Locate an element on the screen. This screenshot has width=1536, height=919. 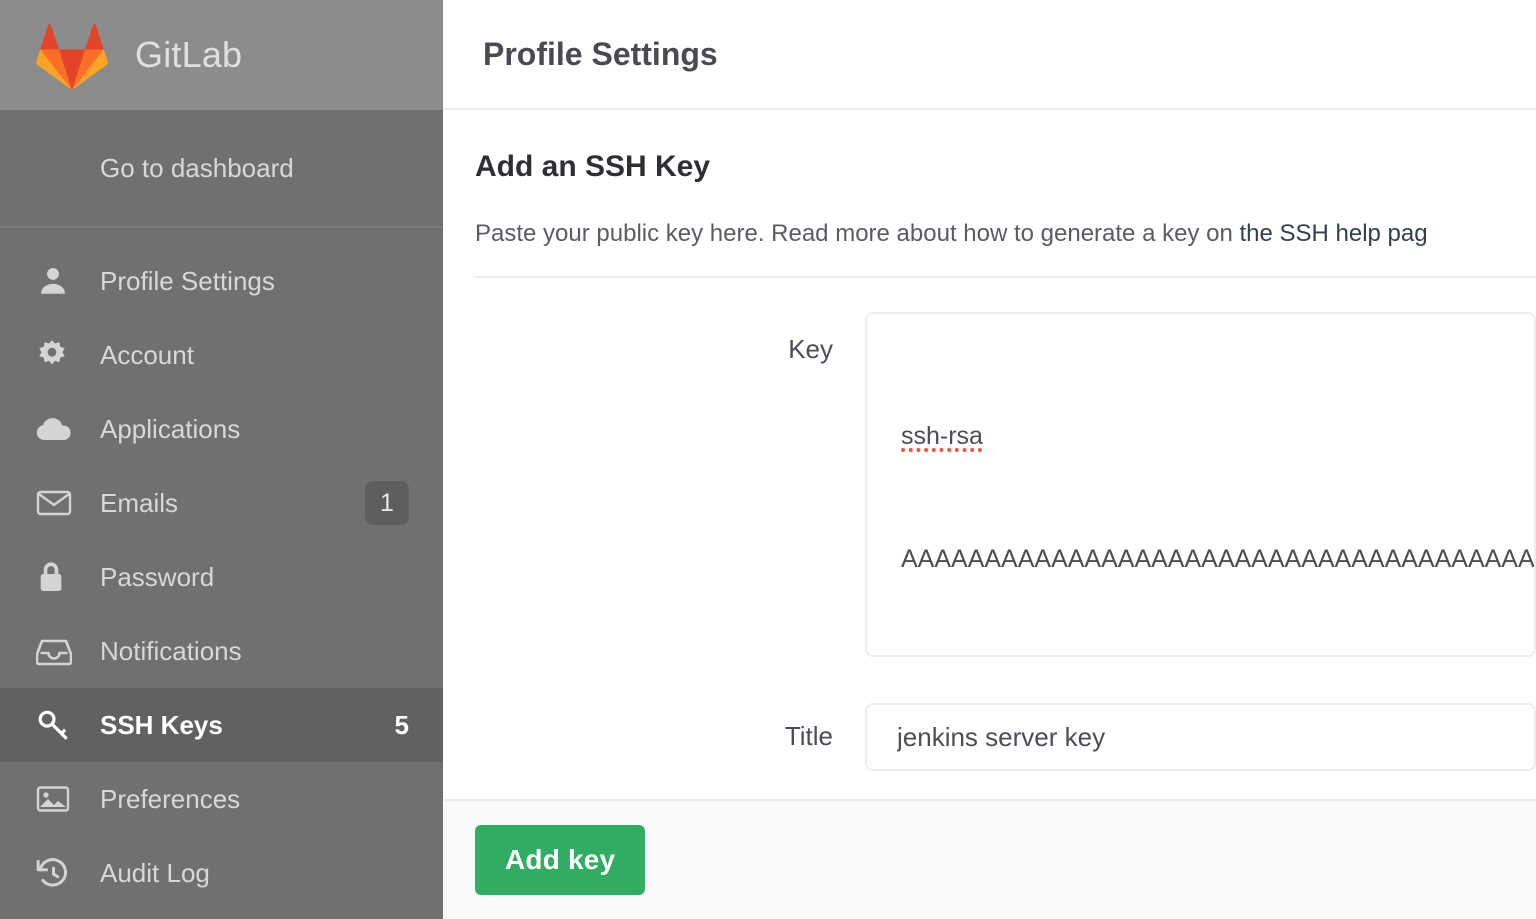
page-title: Profile Settings is located at coordinates (600, 53).